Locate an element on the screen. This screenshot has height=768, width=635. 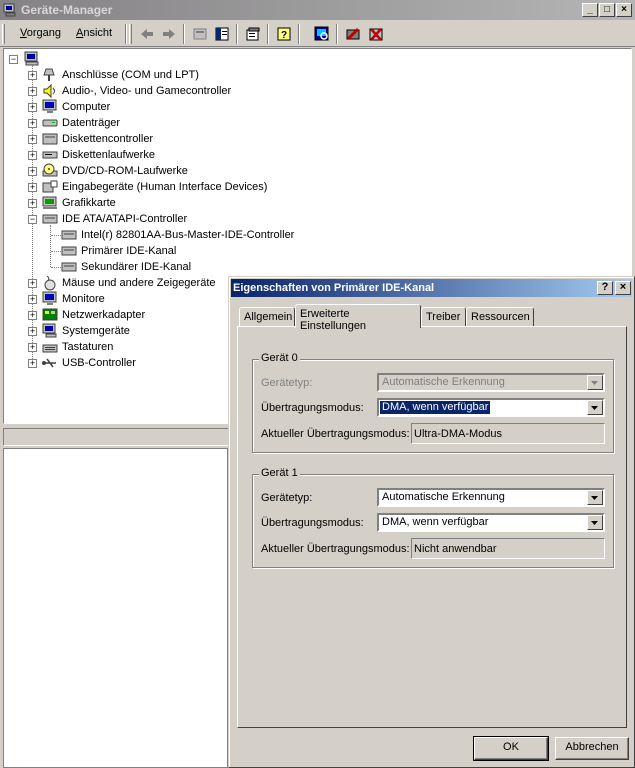
monitor-icon is located at coordinates (50, 299).